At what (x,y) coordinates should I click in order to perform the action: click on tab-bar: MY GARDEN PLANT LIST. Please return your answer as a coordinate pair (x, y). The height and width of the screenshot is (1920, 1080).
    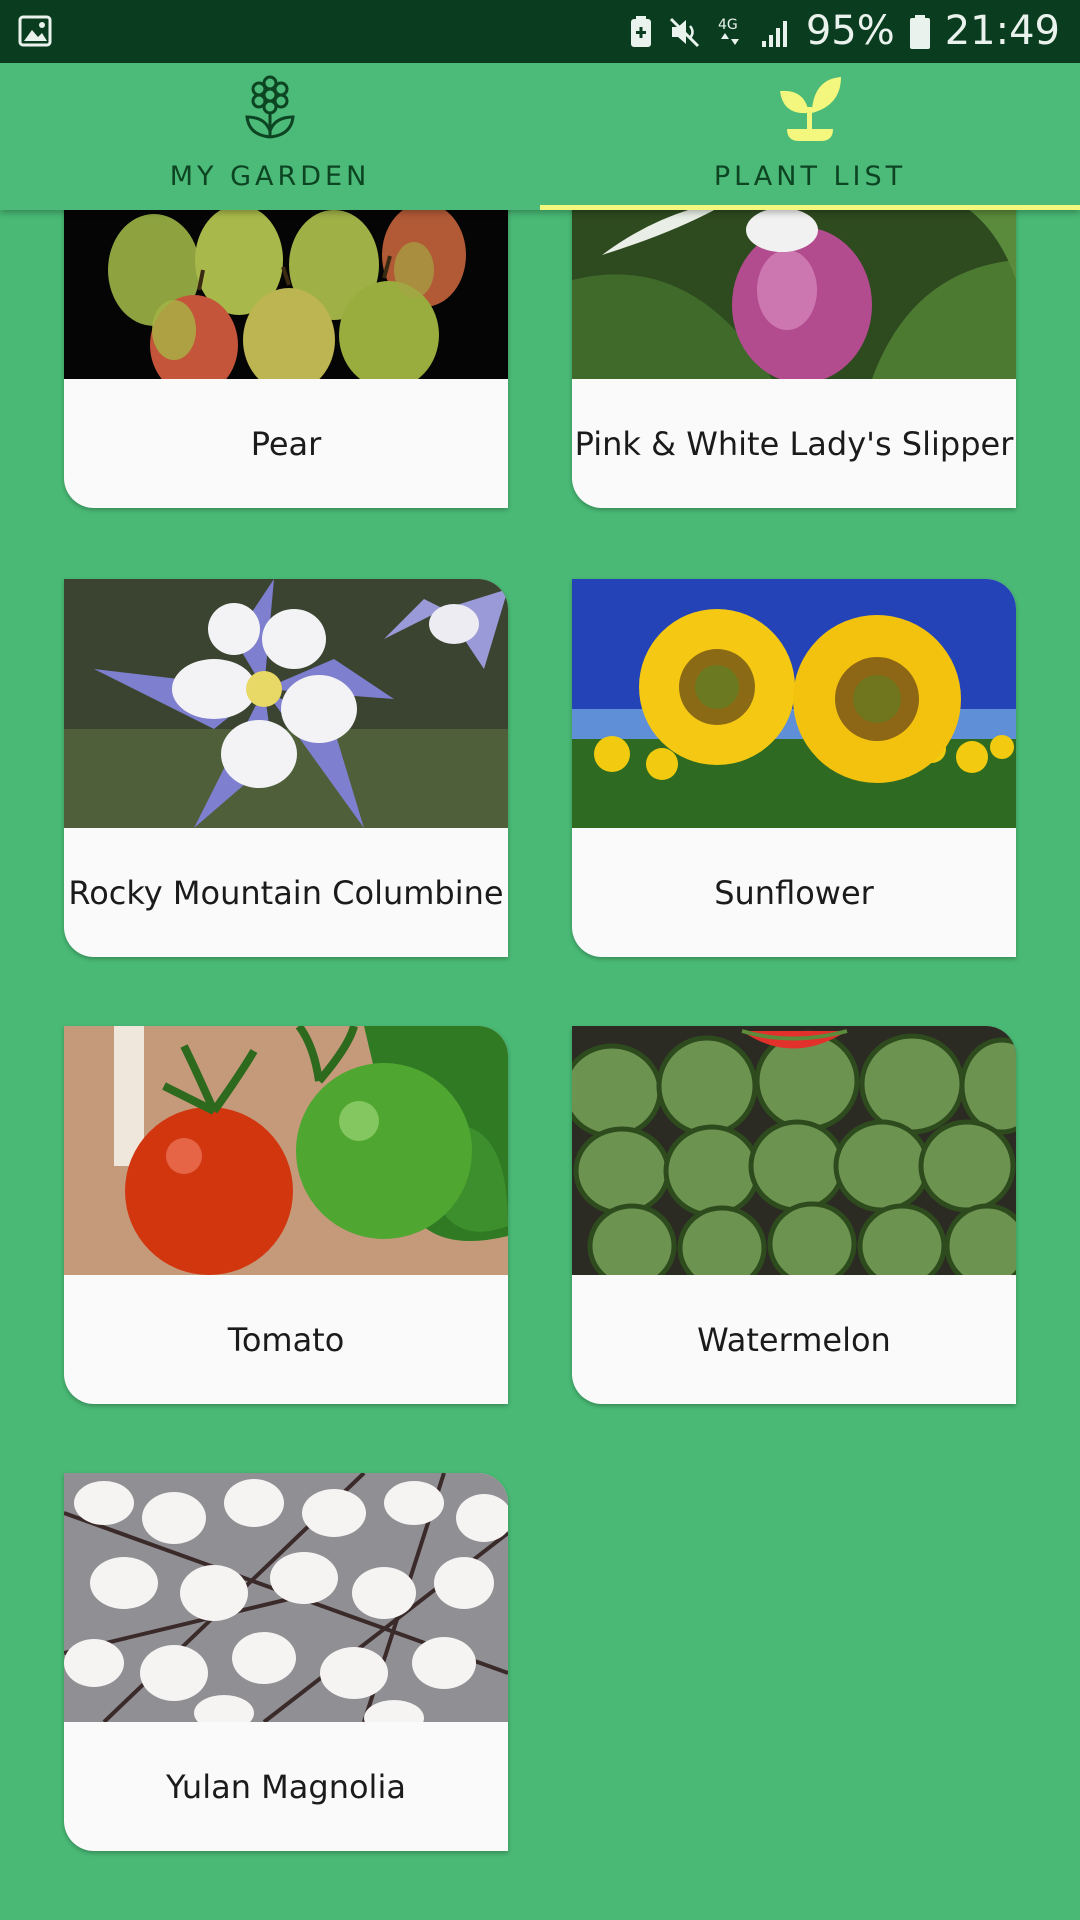
    Looking at the image, I should click on (540, 136).